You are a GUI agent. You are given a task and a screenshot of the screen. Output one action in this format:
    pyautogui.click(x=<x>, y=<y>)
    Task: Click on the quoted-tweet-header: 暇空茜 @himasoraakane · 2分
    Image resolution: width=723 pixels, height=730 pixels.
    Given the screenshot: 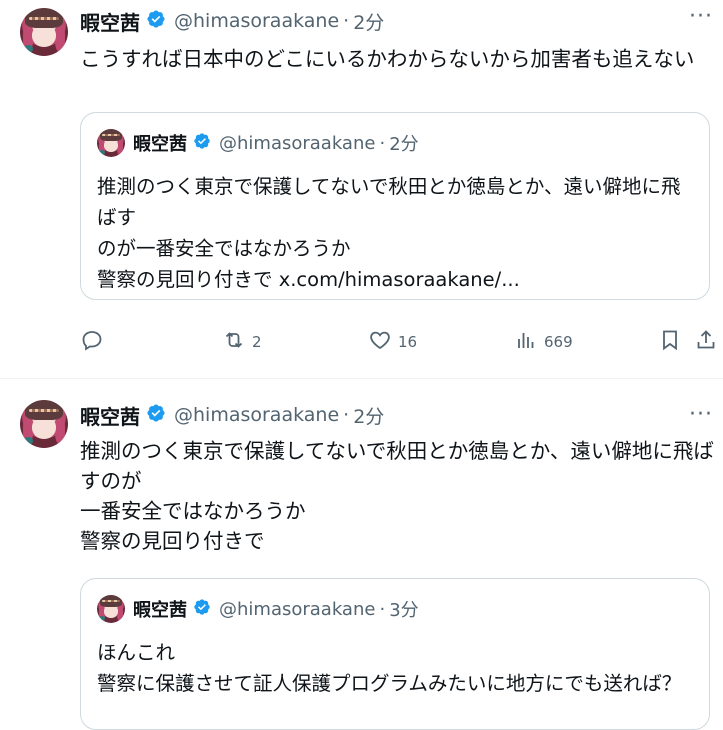 What is the action you would take?
    pyautogui.click(x=276, y=143)
    